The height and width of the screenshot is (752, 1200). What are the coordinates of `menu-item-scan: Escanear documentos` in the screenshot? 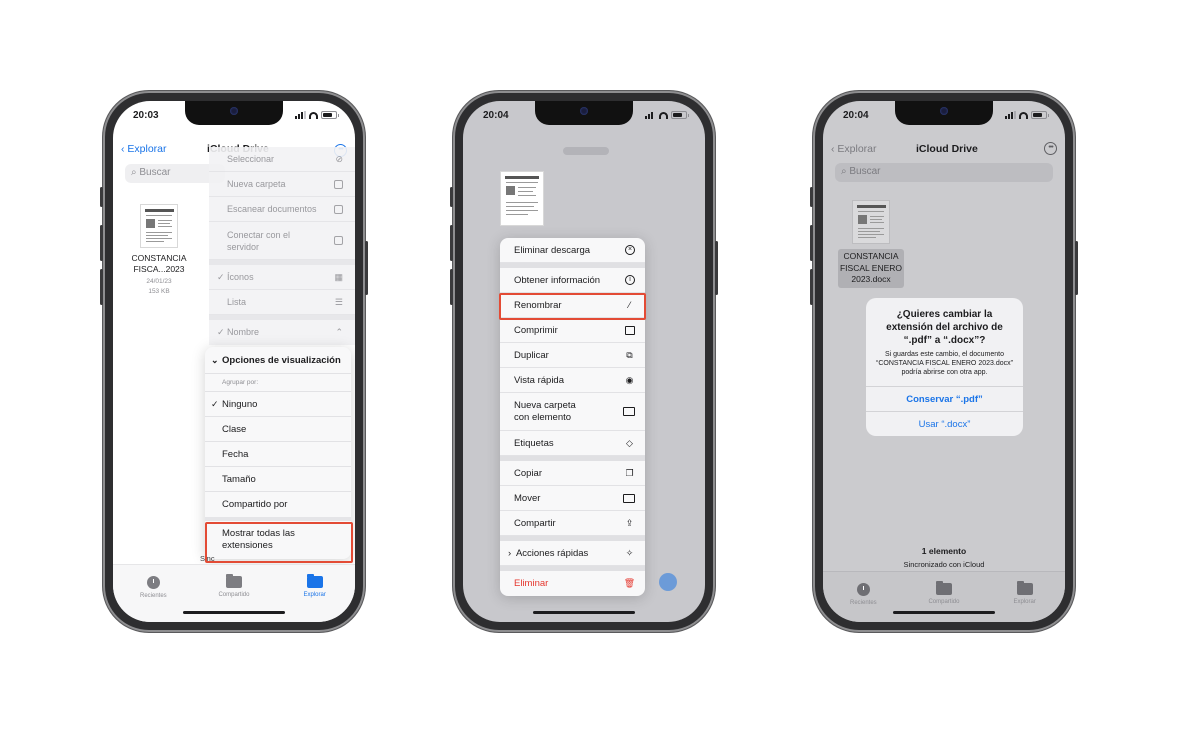 It's located at (282, 209).